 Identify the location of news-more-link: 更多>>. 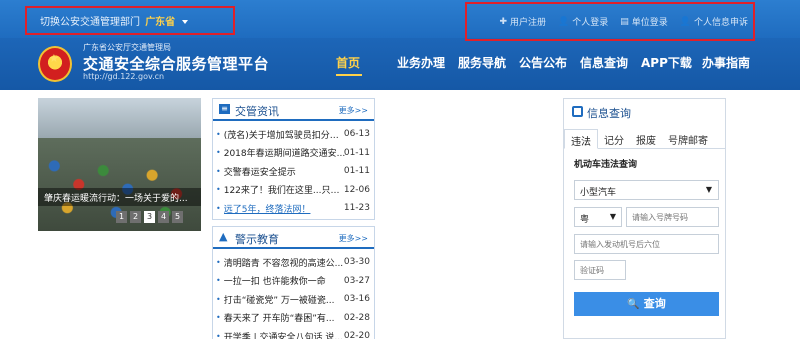
(353, 110).